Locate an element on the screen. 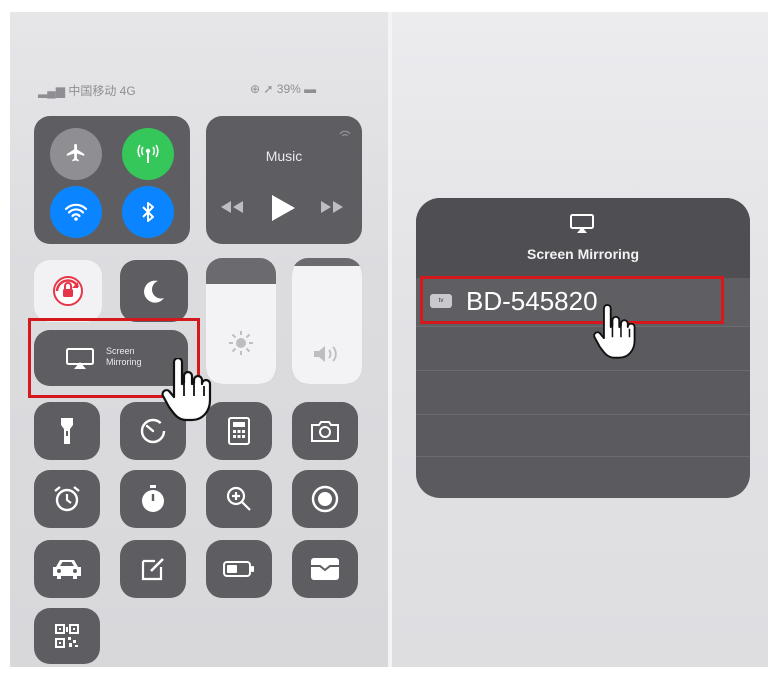 The width and height of the screenshot is (768, 673). notes-button is located at coordinates (153, 569).